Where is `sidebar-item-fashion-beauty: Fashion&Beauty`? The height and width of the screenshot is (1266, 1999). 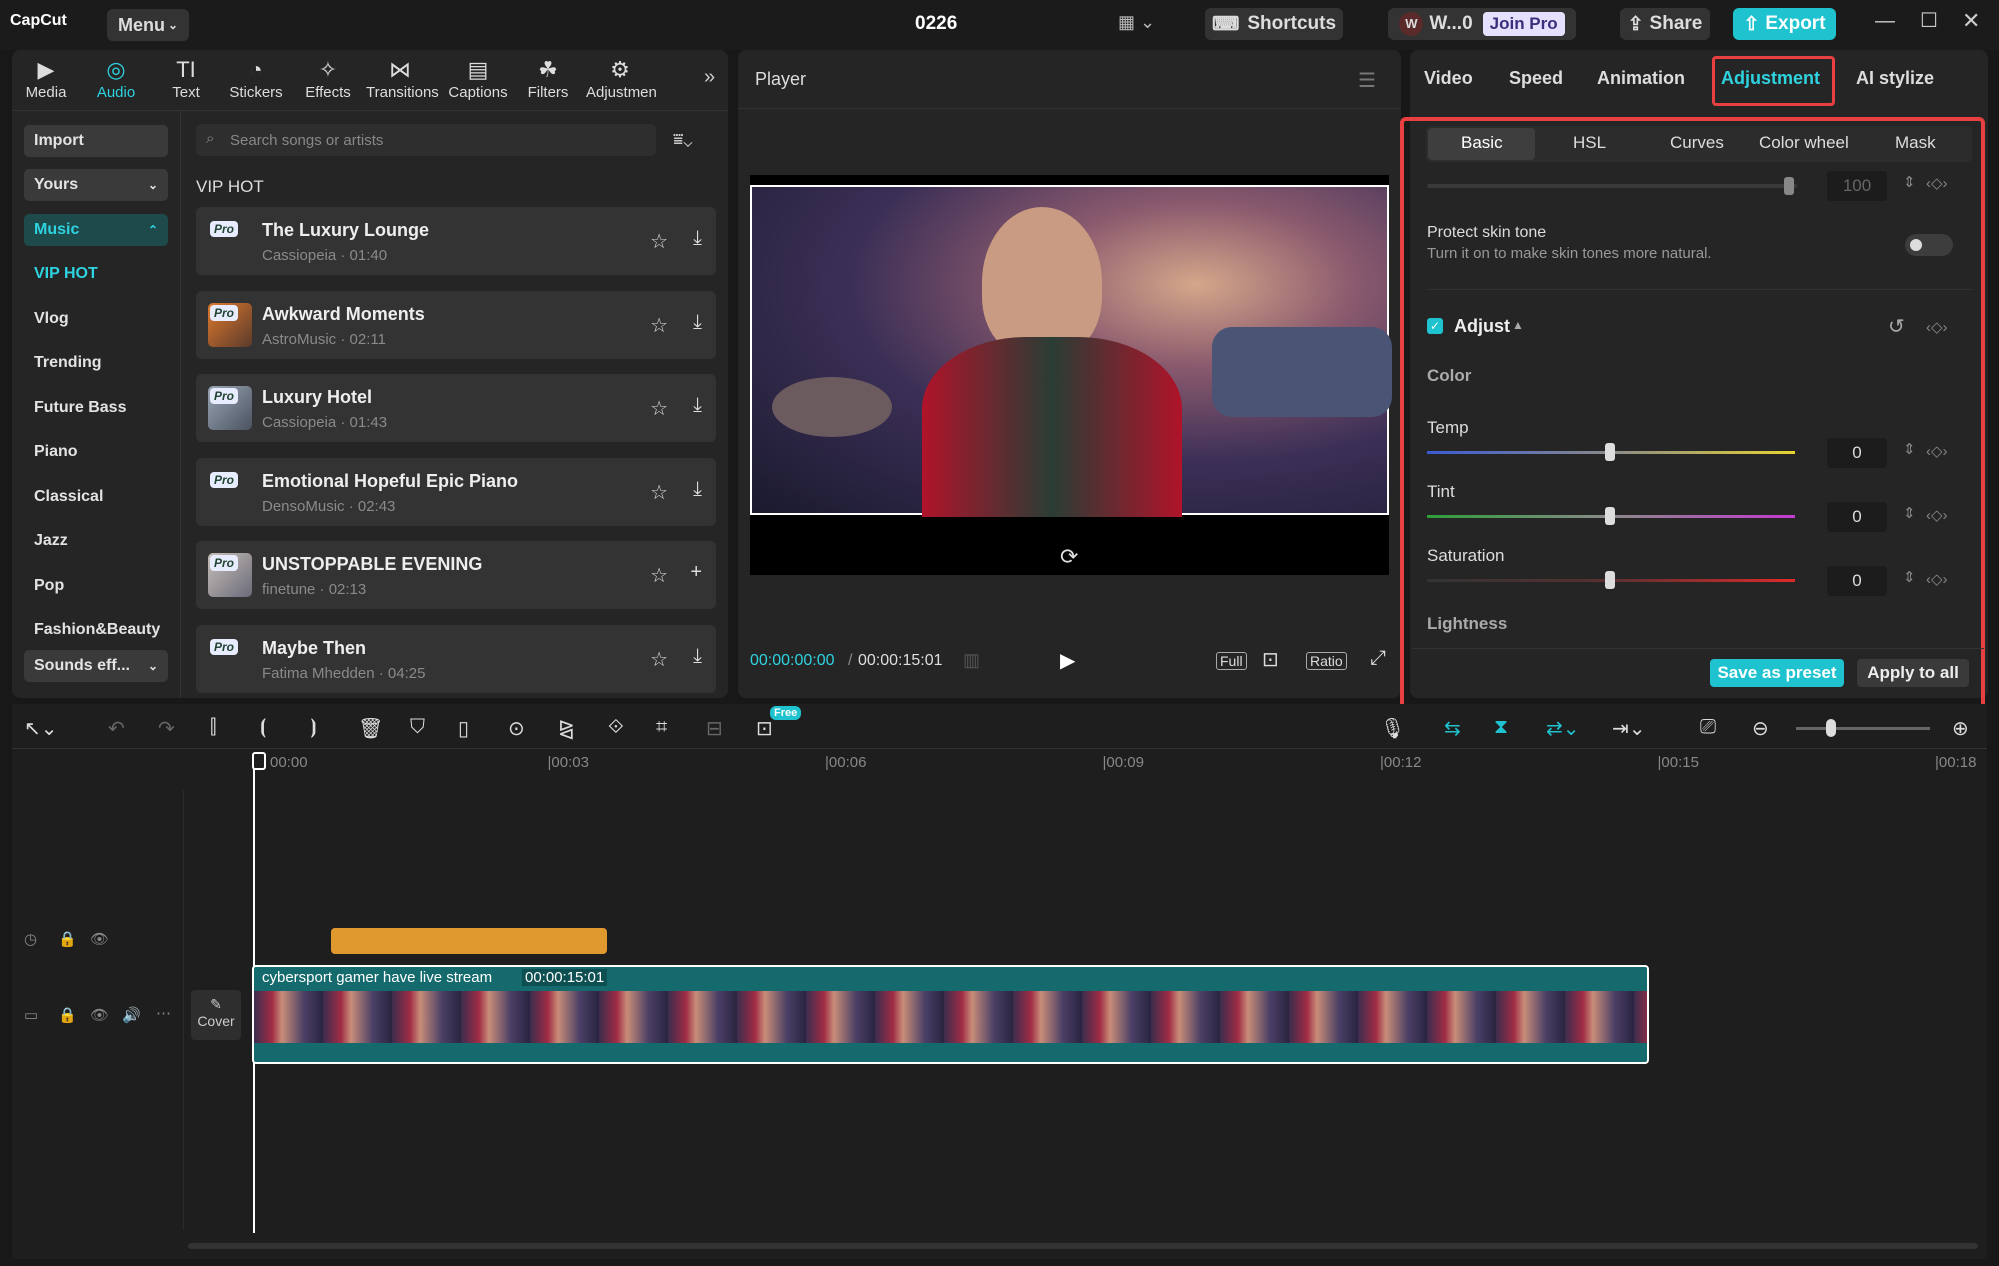 sidebar-item-fashion-beauty: Fashion&Beauty is located at coordinates (96, 630).